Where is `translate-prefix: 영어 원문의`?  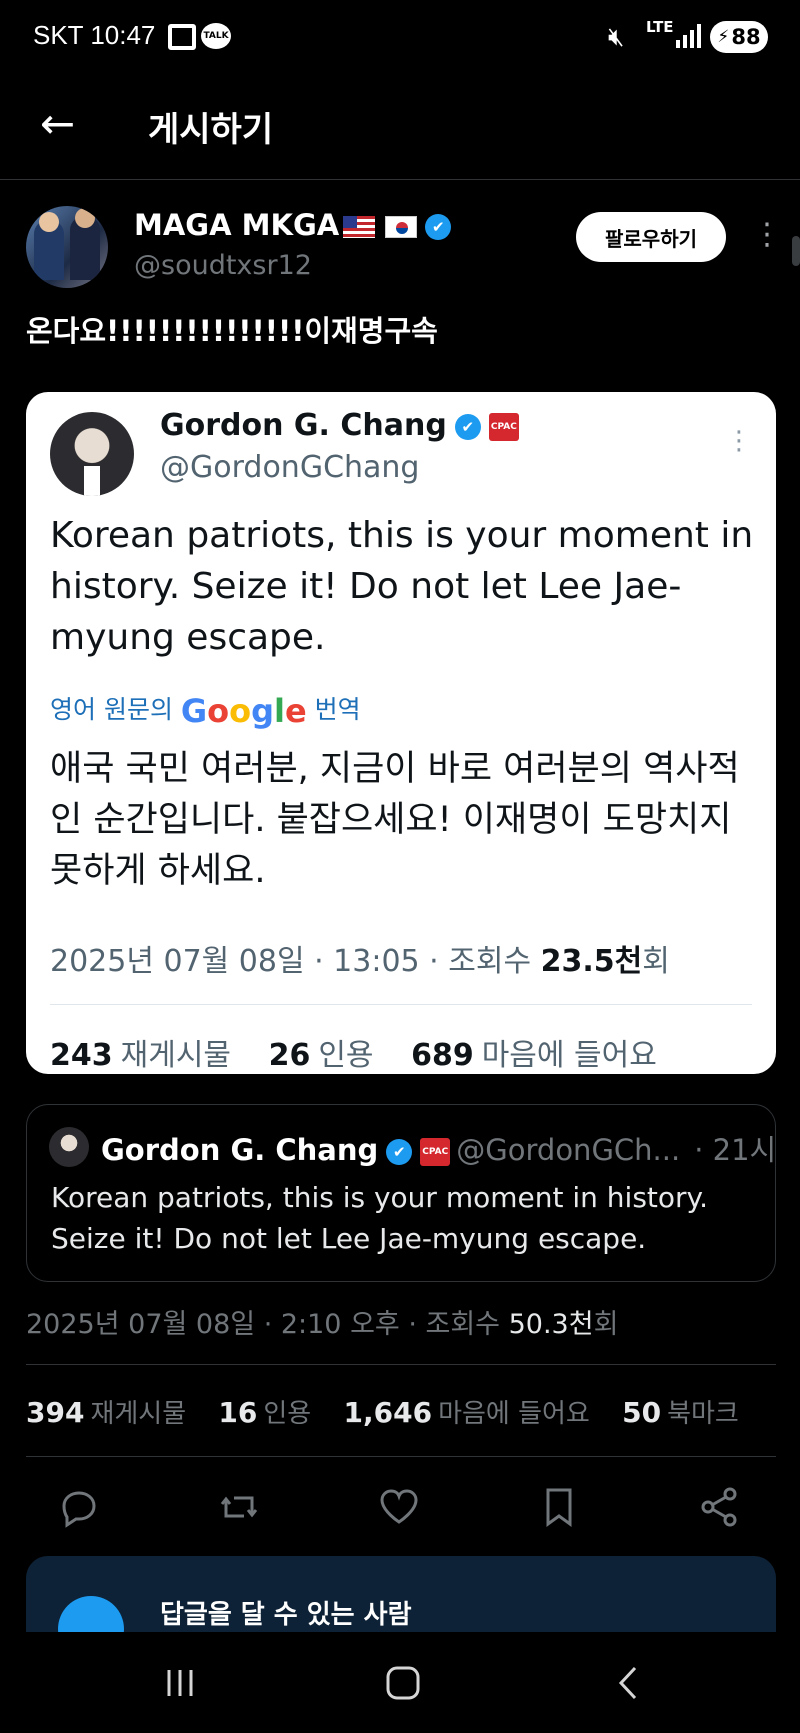 translate-prefix: 영어 원문의 is located at coordinates (111, 709).